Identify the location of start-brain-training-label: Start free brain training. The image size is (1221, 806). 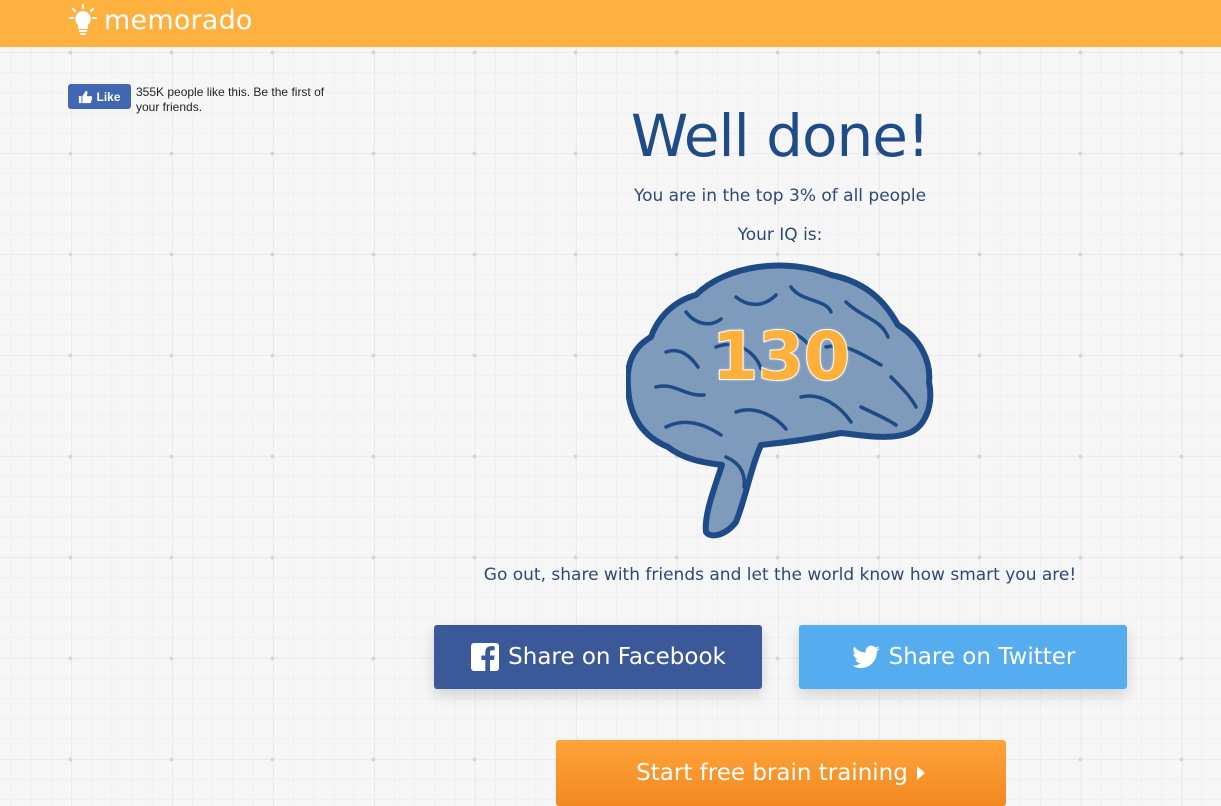
(772, 773).